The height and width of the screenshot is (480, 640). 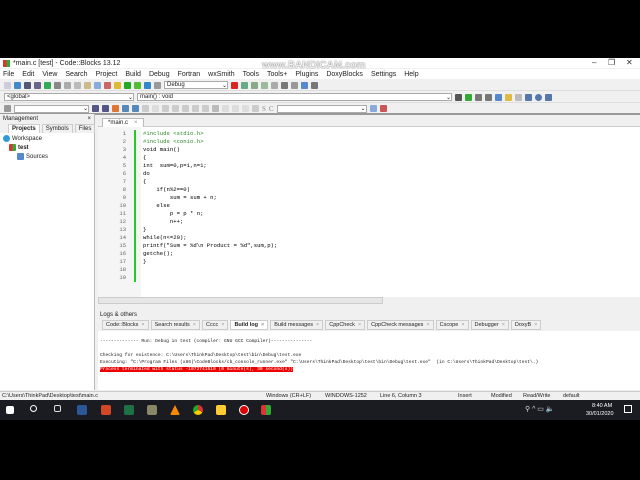 What do you see at coordinates (51, 108) in the screenshot?
I see `regex-input: ⌄` at bounding box center [51, 108].